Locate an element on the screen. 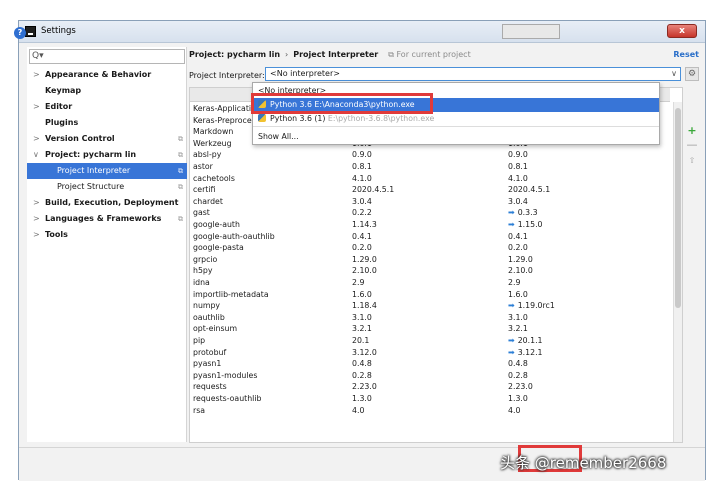 The width and height of the screenshot is (708, 481). table-row: opt-einsum 3.2.1 3.2.1 is located at coordinates (430, 328).